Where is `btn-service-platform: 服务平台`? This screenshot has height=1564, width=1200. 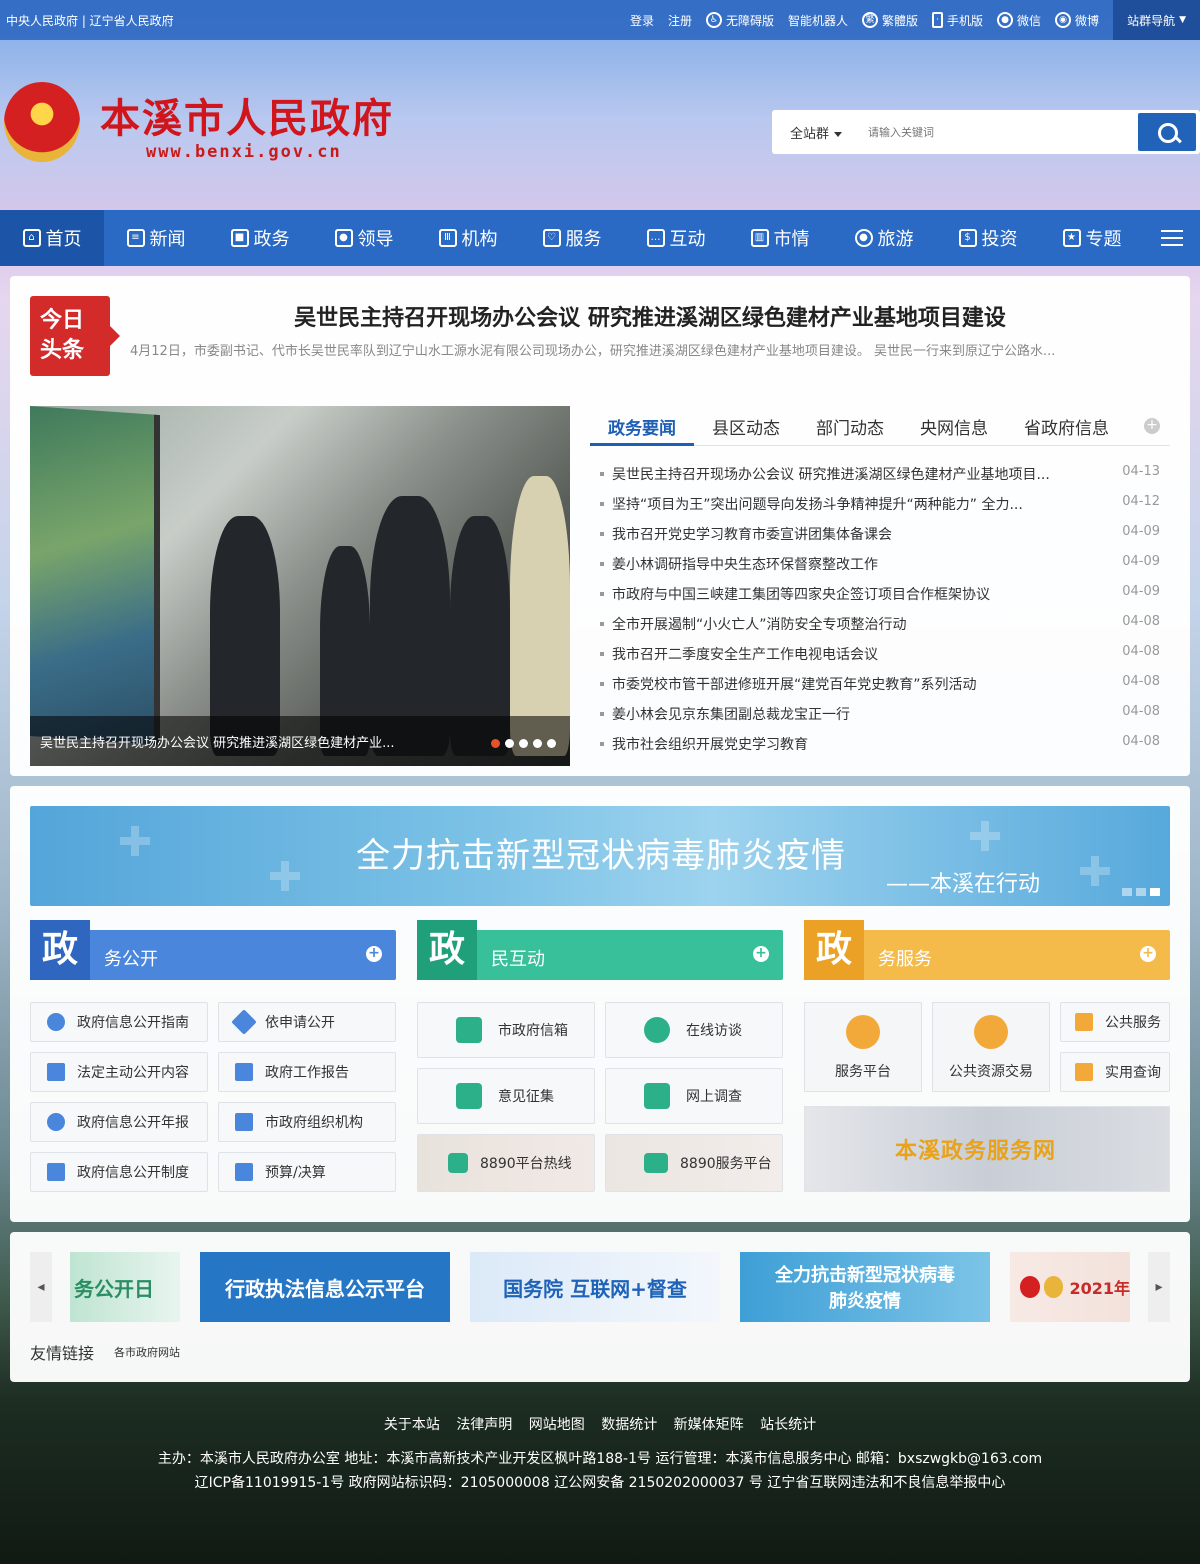 btn-service-platform: 服务平台 is located at coordinates (863, 1047).